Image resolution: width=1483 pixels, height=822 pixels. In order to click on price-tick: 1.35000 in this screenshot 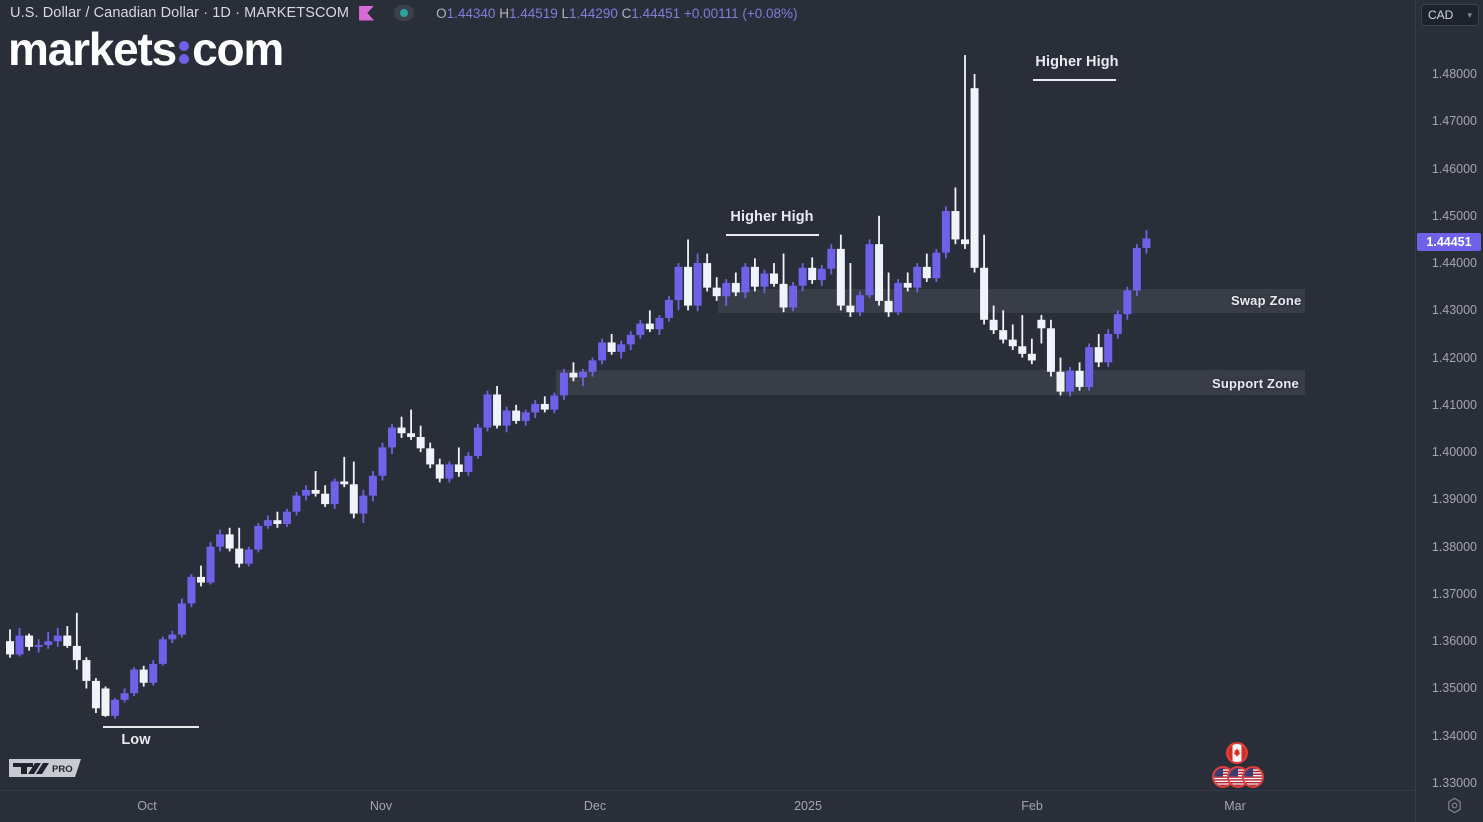, I will do `click(1454, 688)`.